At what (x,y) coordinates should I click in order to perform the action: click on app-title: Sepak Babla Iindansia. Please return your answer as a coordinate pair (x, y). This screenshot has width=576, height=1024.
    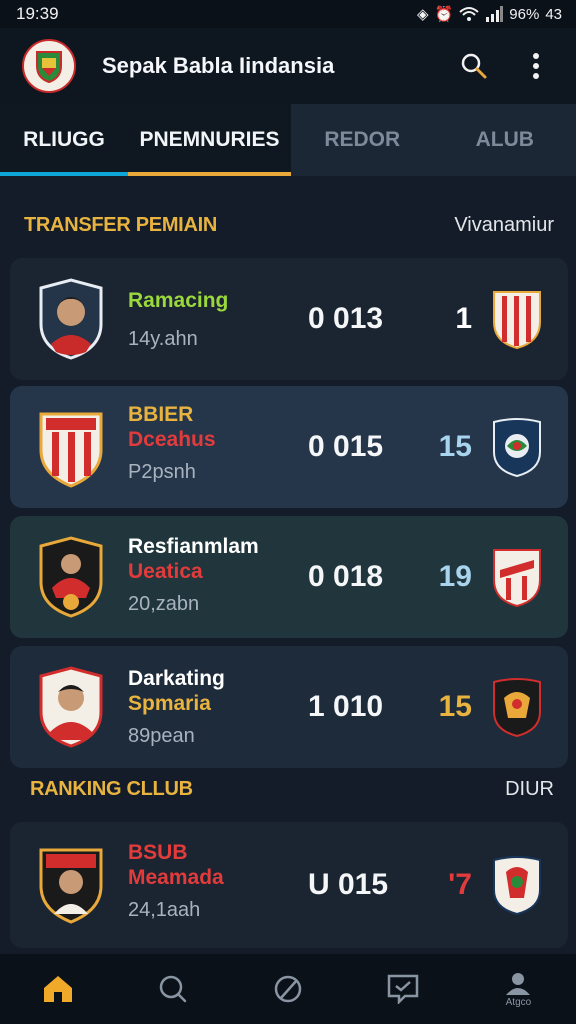
    Looking at the image, I should click on (218, 65).